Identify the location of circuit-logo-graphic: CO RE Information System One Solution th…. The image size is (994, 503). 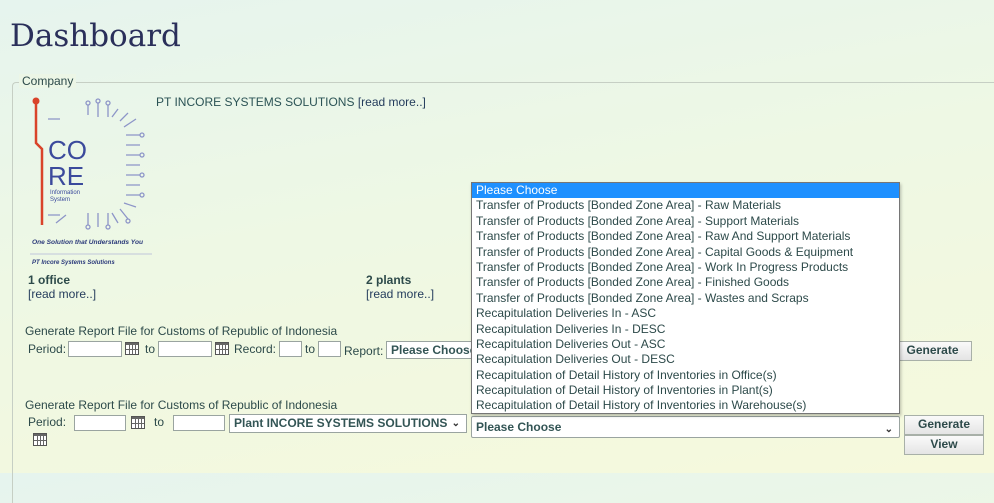
(91, 181).